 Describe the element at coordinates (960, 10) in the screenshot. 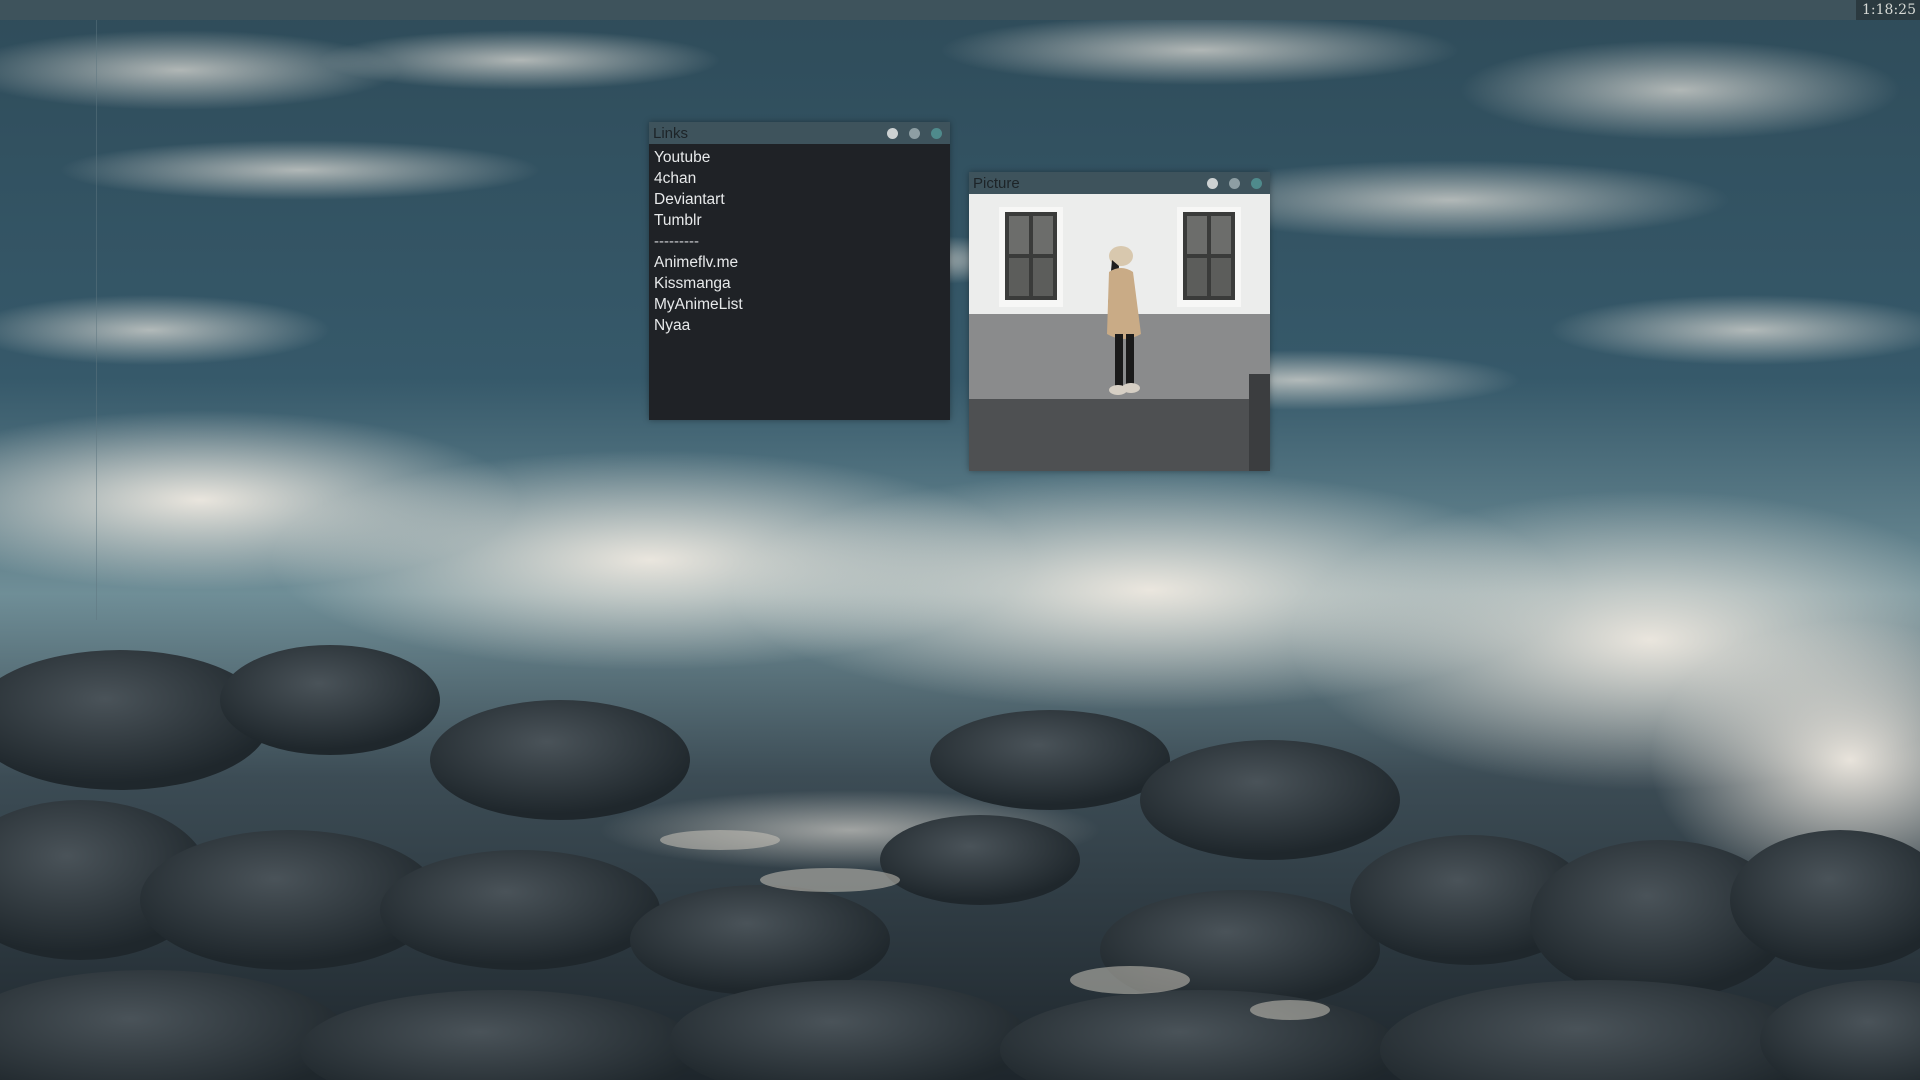

I see `top-panel: 1:18:25` at that location.